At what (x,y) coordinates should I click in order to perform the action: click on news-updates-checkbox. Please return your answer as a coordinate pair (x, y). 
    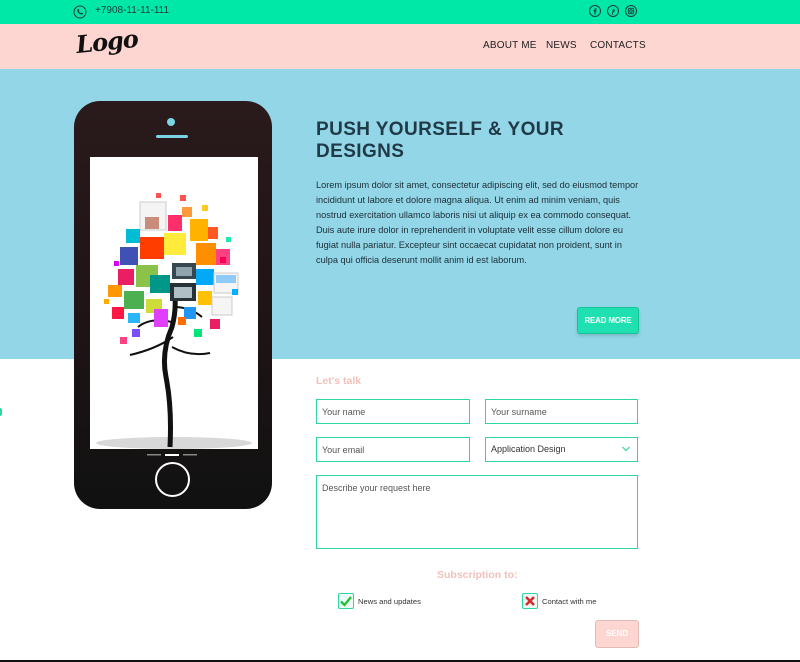
    Looking at the image, I should click on (346, 601).